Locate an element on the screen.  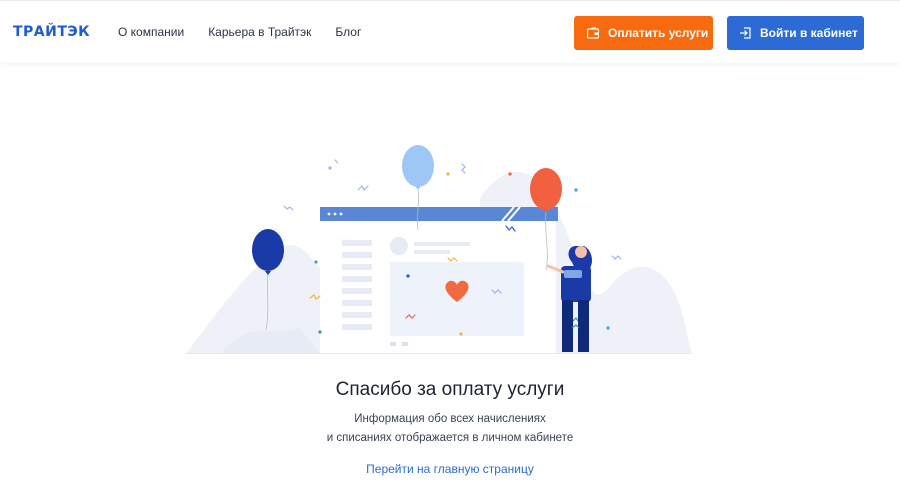
nav-item-career: Карьера в Трайтэк is located at coordinates (259, 32).